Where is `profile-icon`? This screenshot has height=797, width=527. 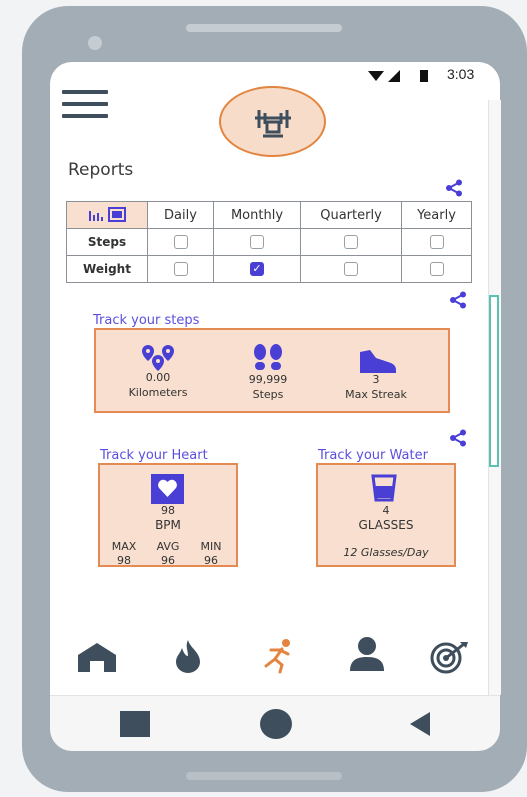 profile-icon is located at coordinates (367, 654).